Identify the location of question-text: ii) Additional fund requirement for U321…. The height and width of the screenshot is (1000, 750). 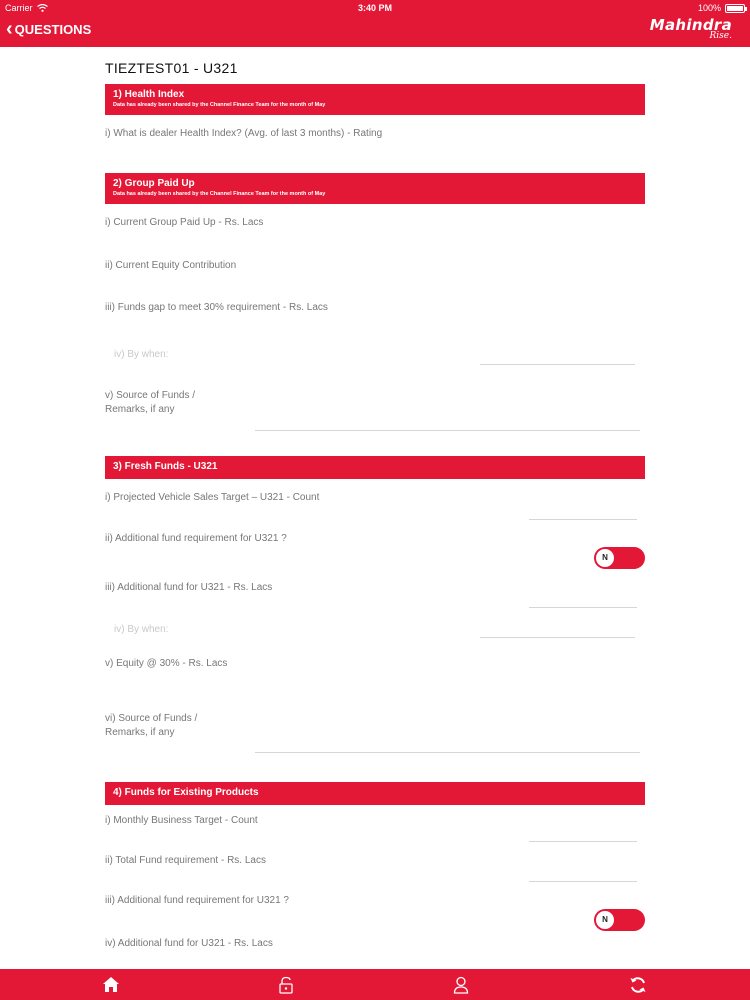
(196, 538).